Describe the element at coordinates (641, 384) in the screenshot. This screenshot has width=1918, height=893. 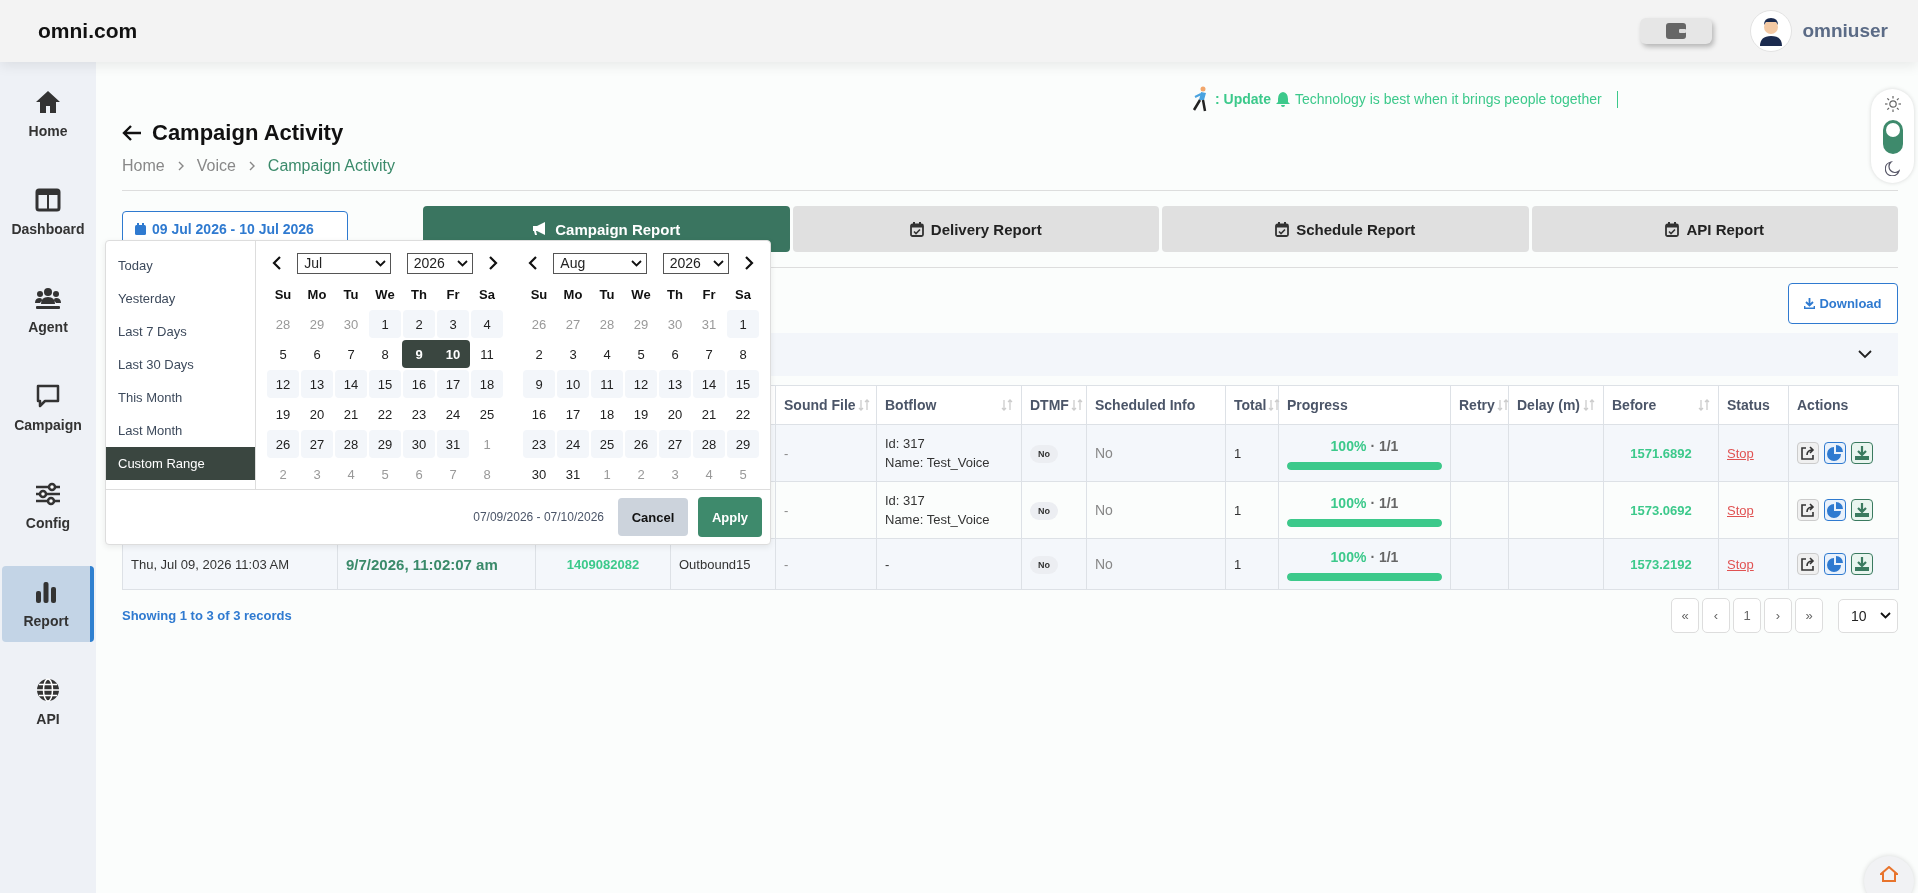
I see `calendar-day: 12` at that location.